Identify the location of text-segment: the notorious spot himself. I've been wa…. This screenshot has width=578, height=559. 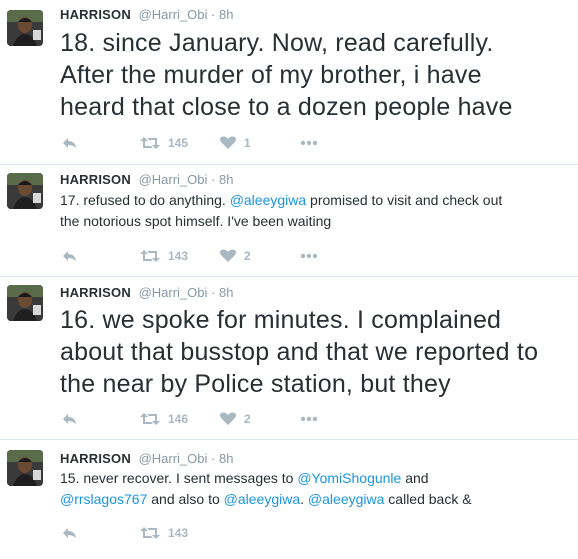
(196, 221).